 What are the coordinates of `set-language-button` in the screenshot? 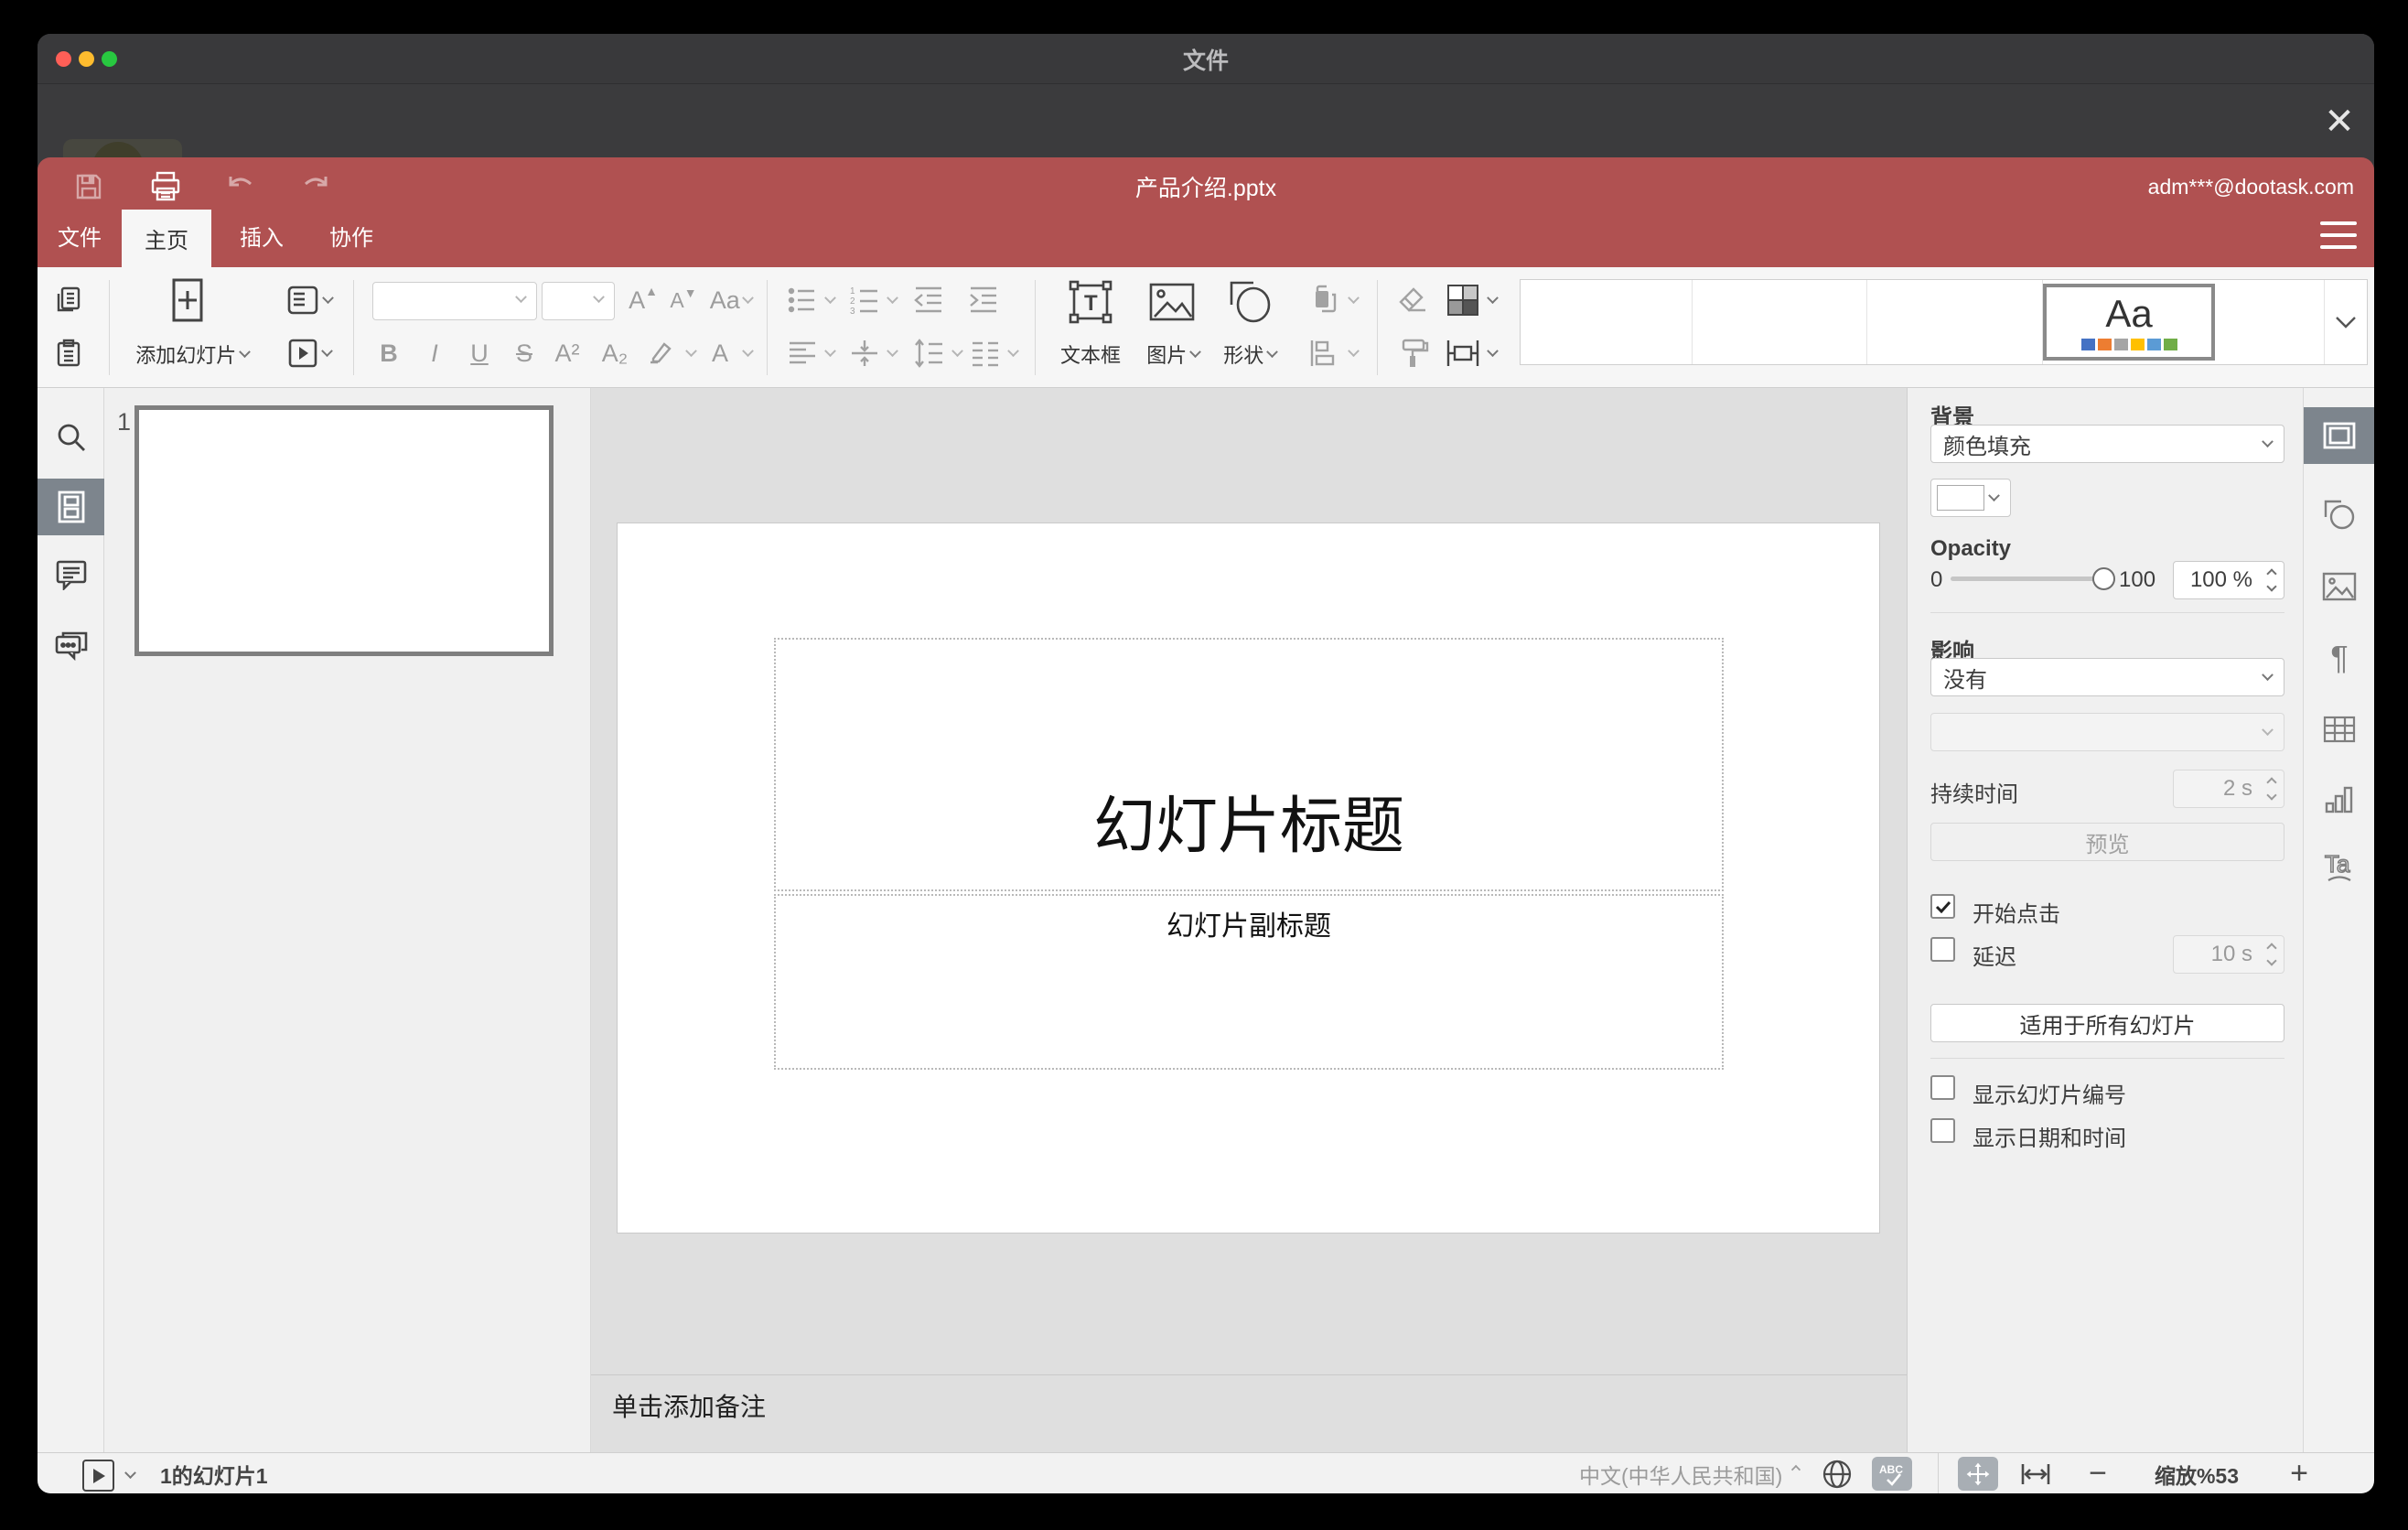 It's located at (1837, 1474).